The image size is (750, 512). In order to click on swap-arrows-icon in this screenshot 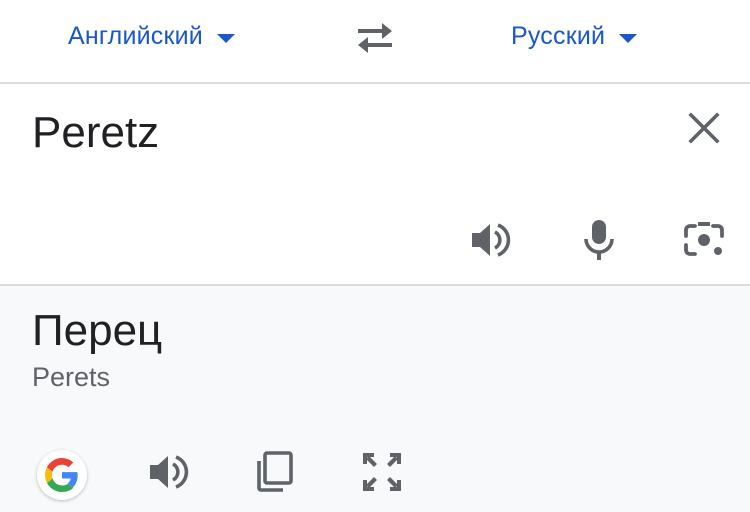, I will do `click(375, 38)`.